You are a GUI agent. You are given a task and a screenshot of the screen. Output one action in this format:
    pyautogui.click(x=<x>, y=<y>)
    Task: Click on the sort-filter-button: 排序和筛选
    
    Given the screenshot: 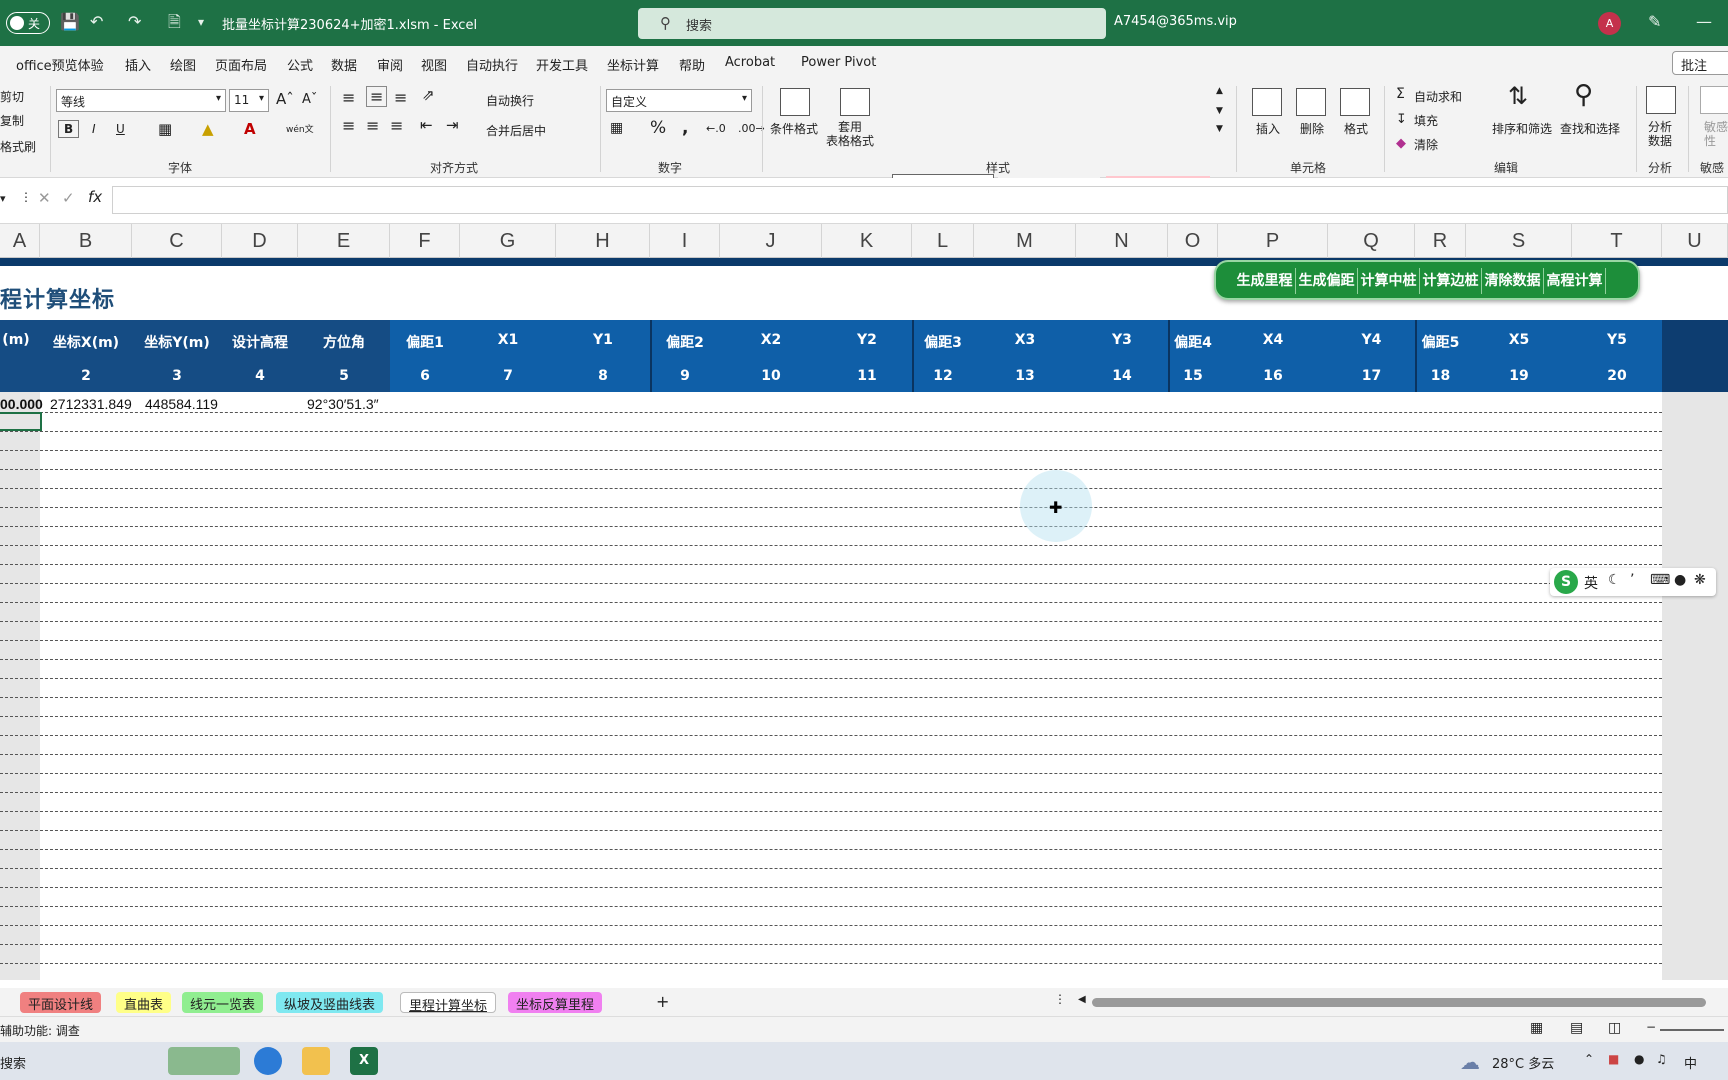 What is the action you would take?
    pyautogui.click(x=1522, y=128)
    